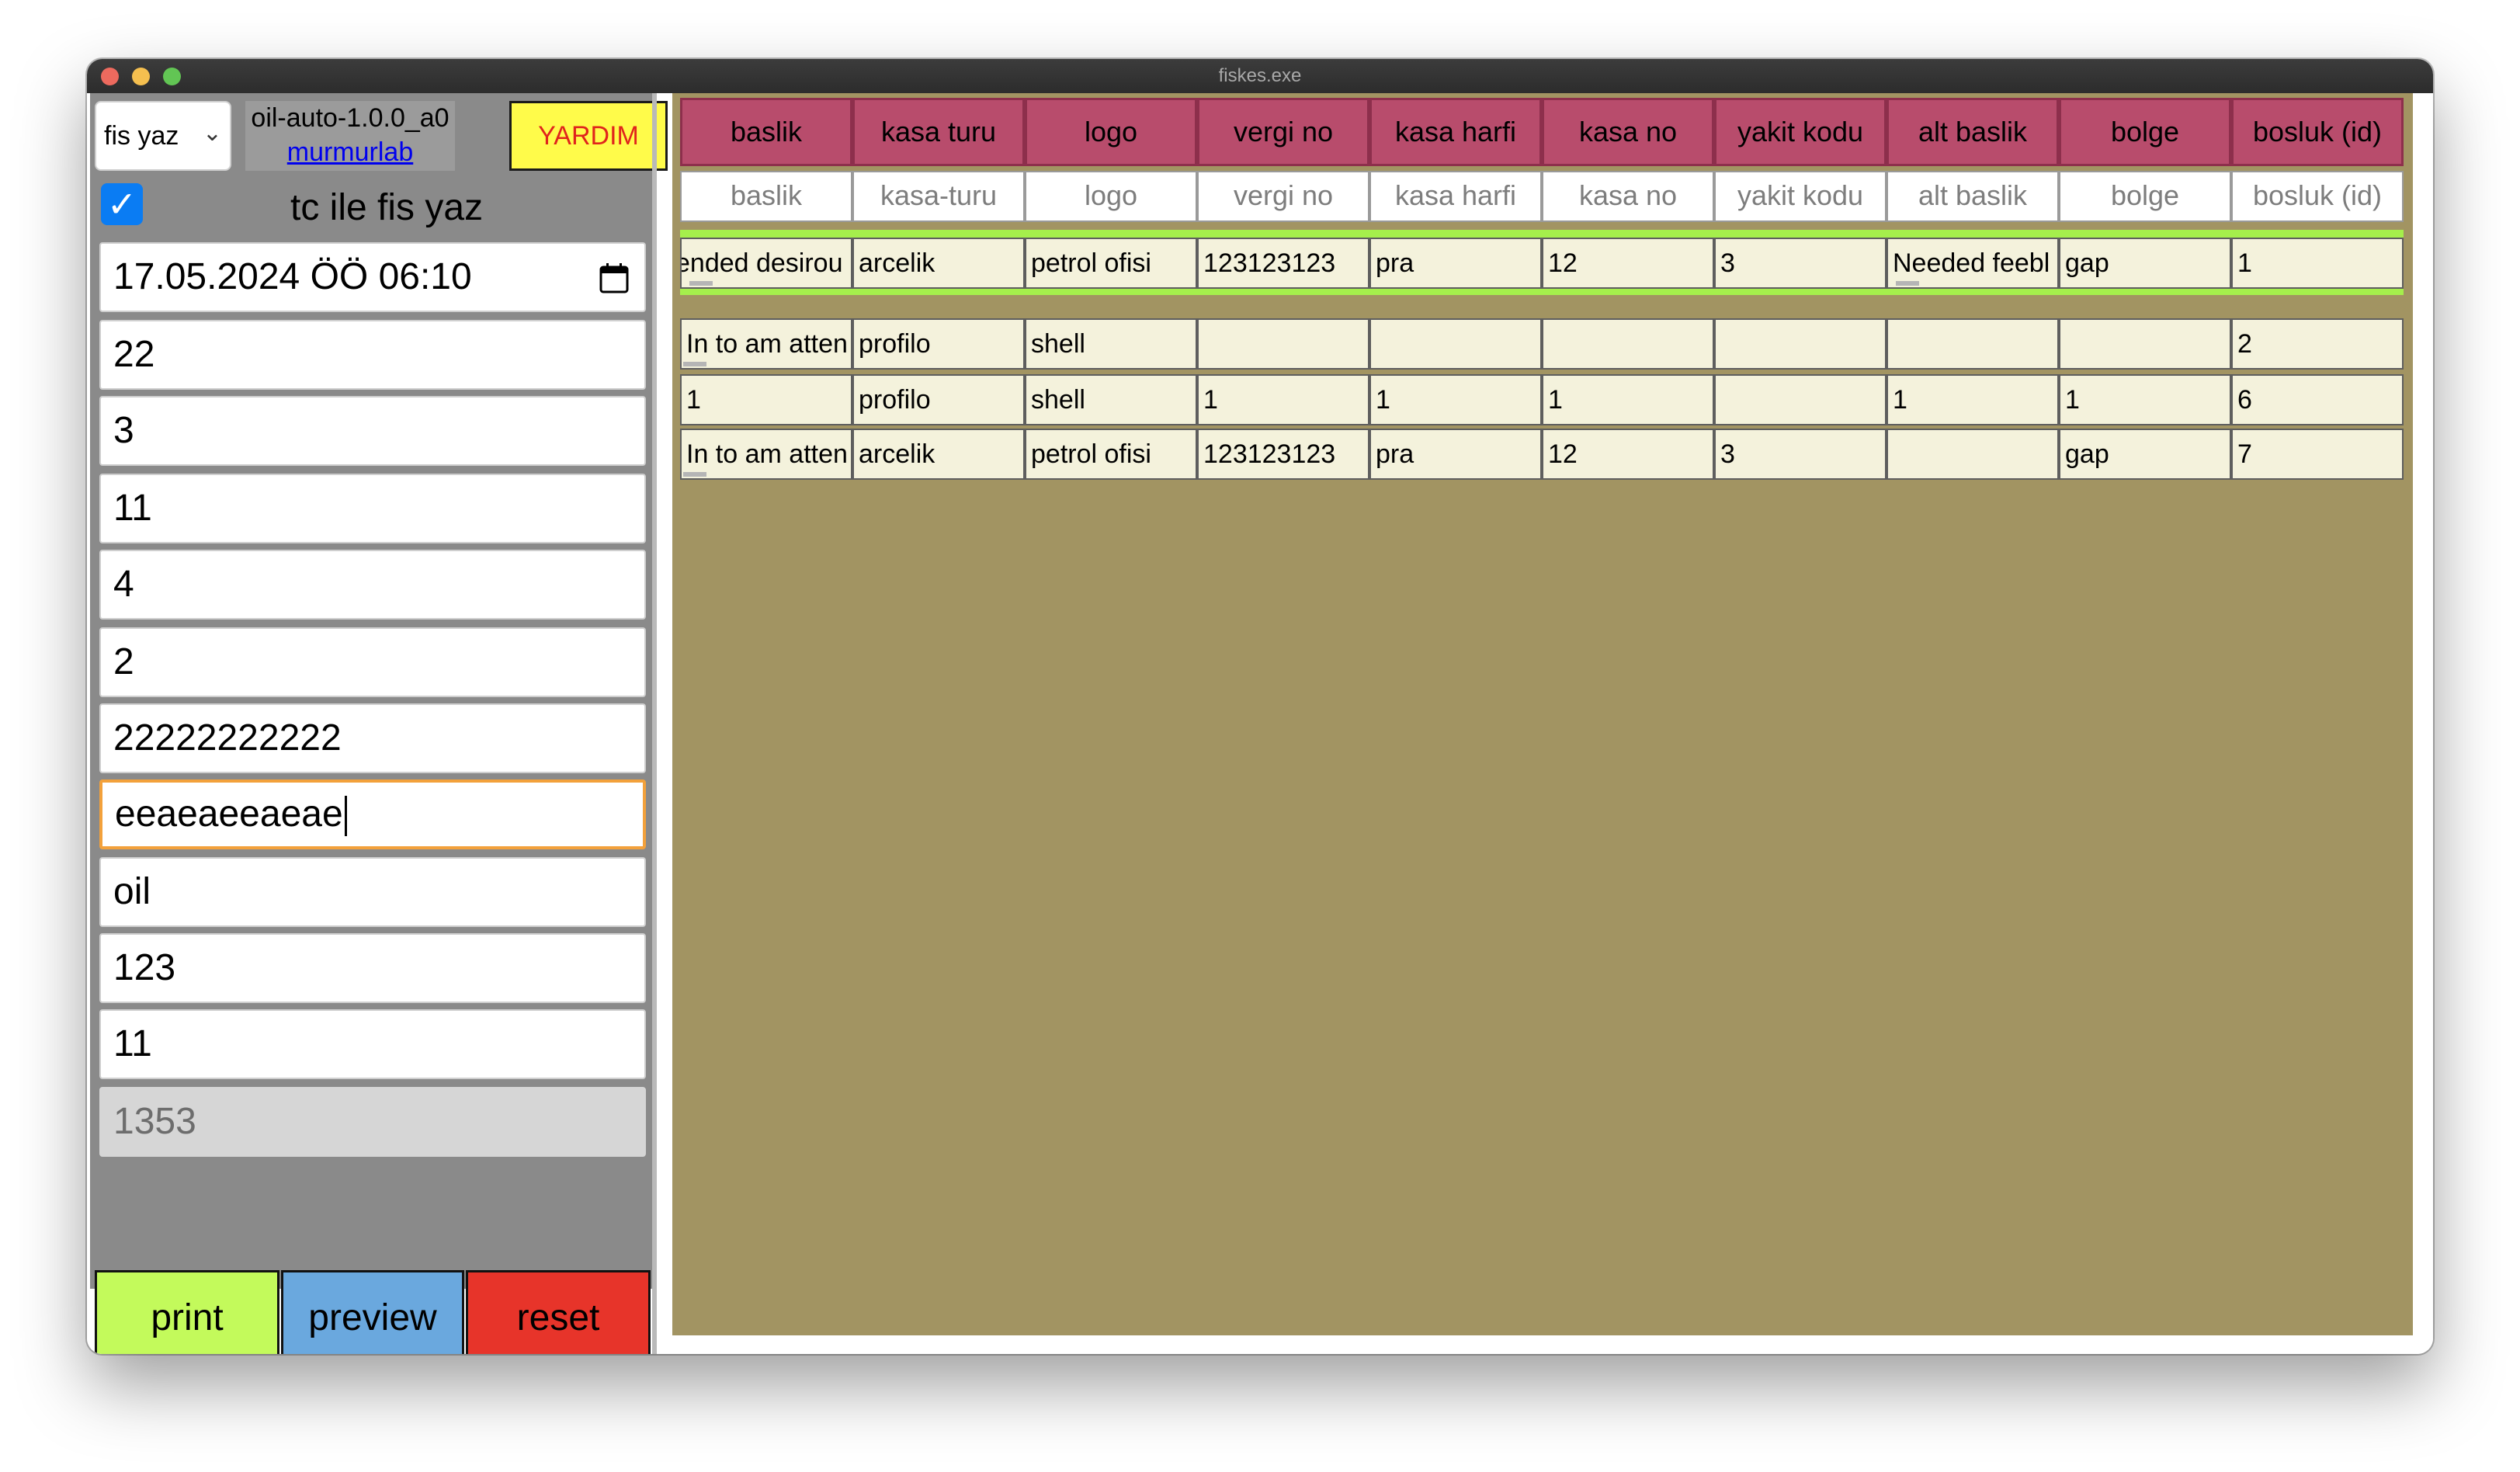 This screenshot has height=1472, width=2520. I want to click on input-field-7-value: eeaeaeeaeae, so click(229, 814).